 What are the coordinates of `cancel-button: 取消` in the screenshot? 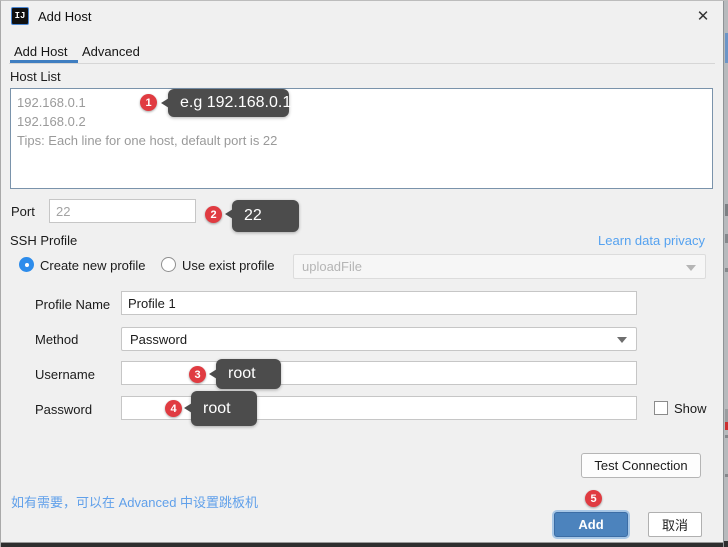 It's located at (675, 524).